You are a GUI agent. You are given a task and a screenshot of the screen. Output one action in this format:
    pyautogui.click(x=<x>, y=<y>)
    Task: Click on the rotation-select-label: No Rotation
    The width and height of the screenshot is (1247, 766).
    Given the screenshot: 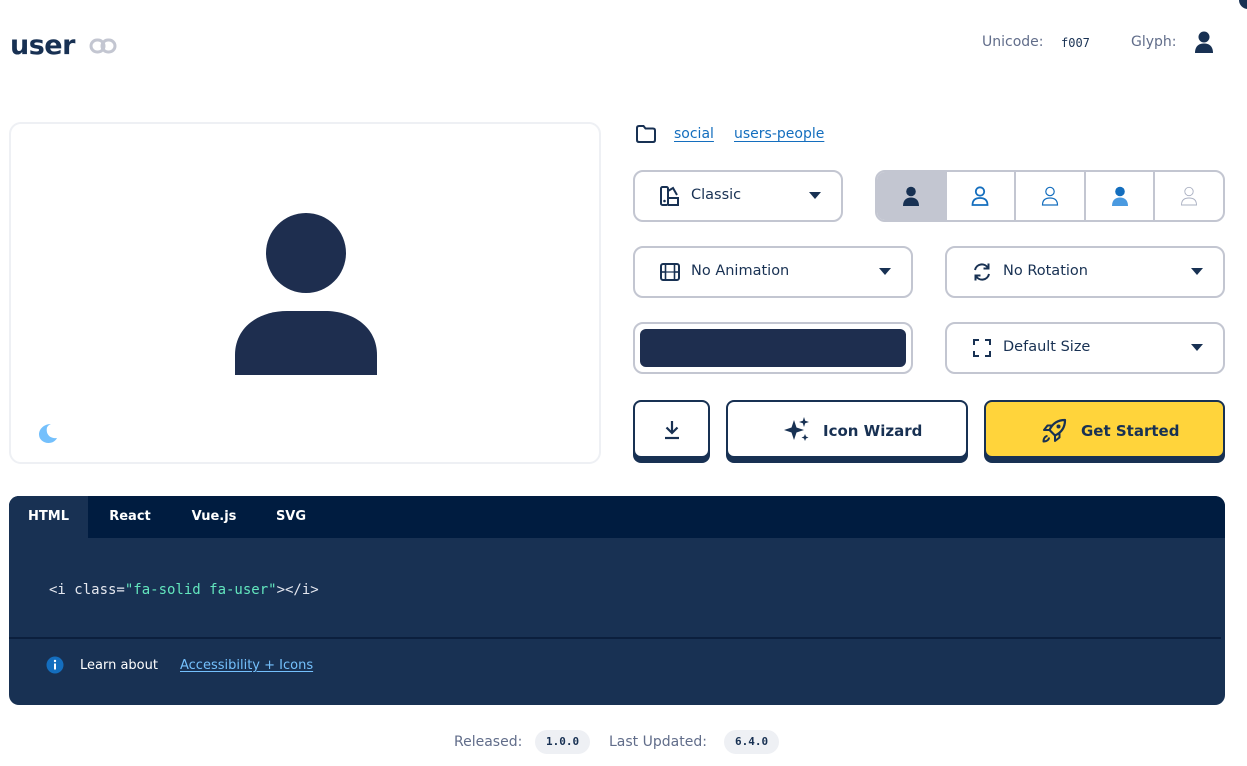 What is the action you would take?
    pyautogui.click(x=1045, y=271)
    